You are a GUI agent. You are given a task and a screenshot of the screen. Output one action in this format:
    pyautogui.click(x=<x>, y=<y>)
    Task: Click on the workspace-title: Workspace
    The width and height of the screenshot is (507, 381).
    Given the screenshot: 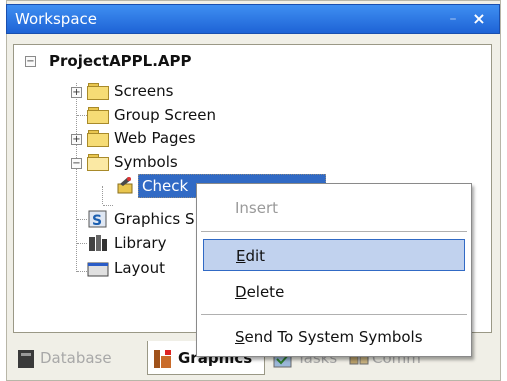 What is the action you would take?
    pyautogui.click(x=56, y=19)
    